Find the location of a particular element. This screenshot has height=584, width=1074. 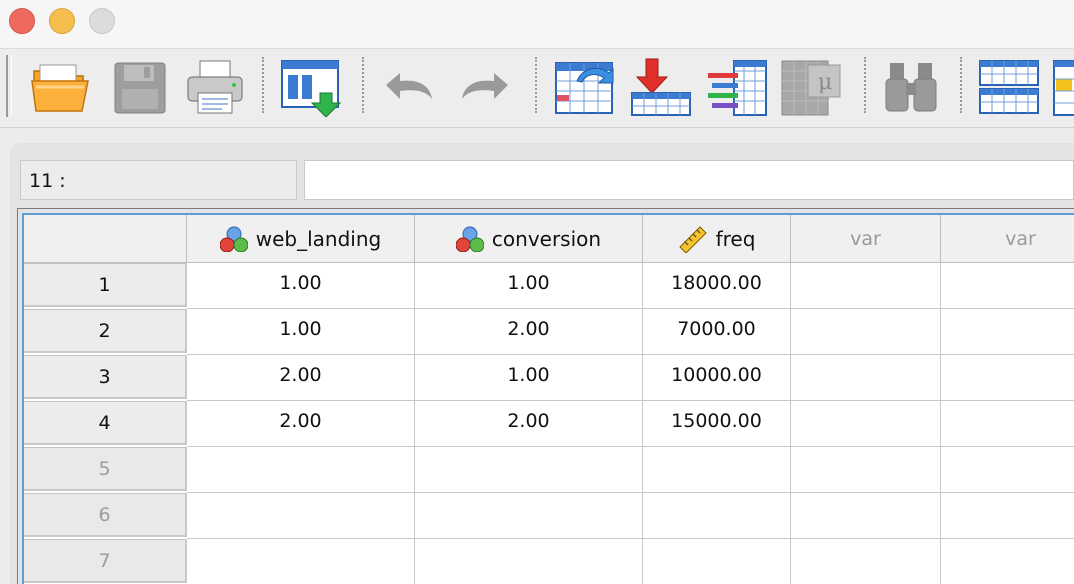

close-window-button is located at coordinates (22, 21).